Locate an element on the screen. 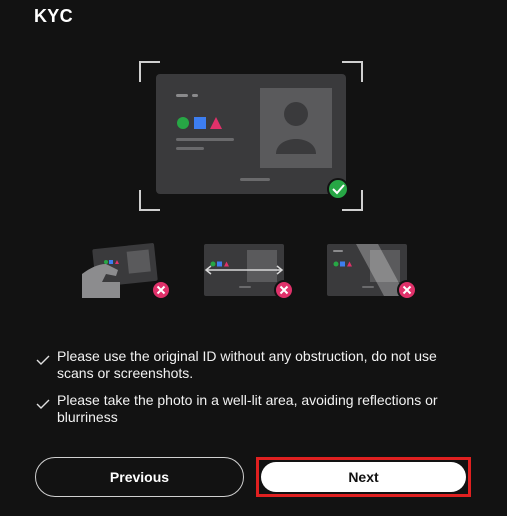 This screenshot has height=516, width=507. previous-button: Previous is located at coordinates (139, 477).